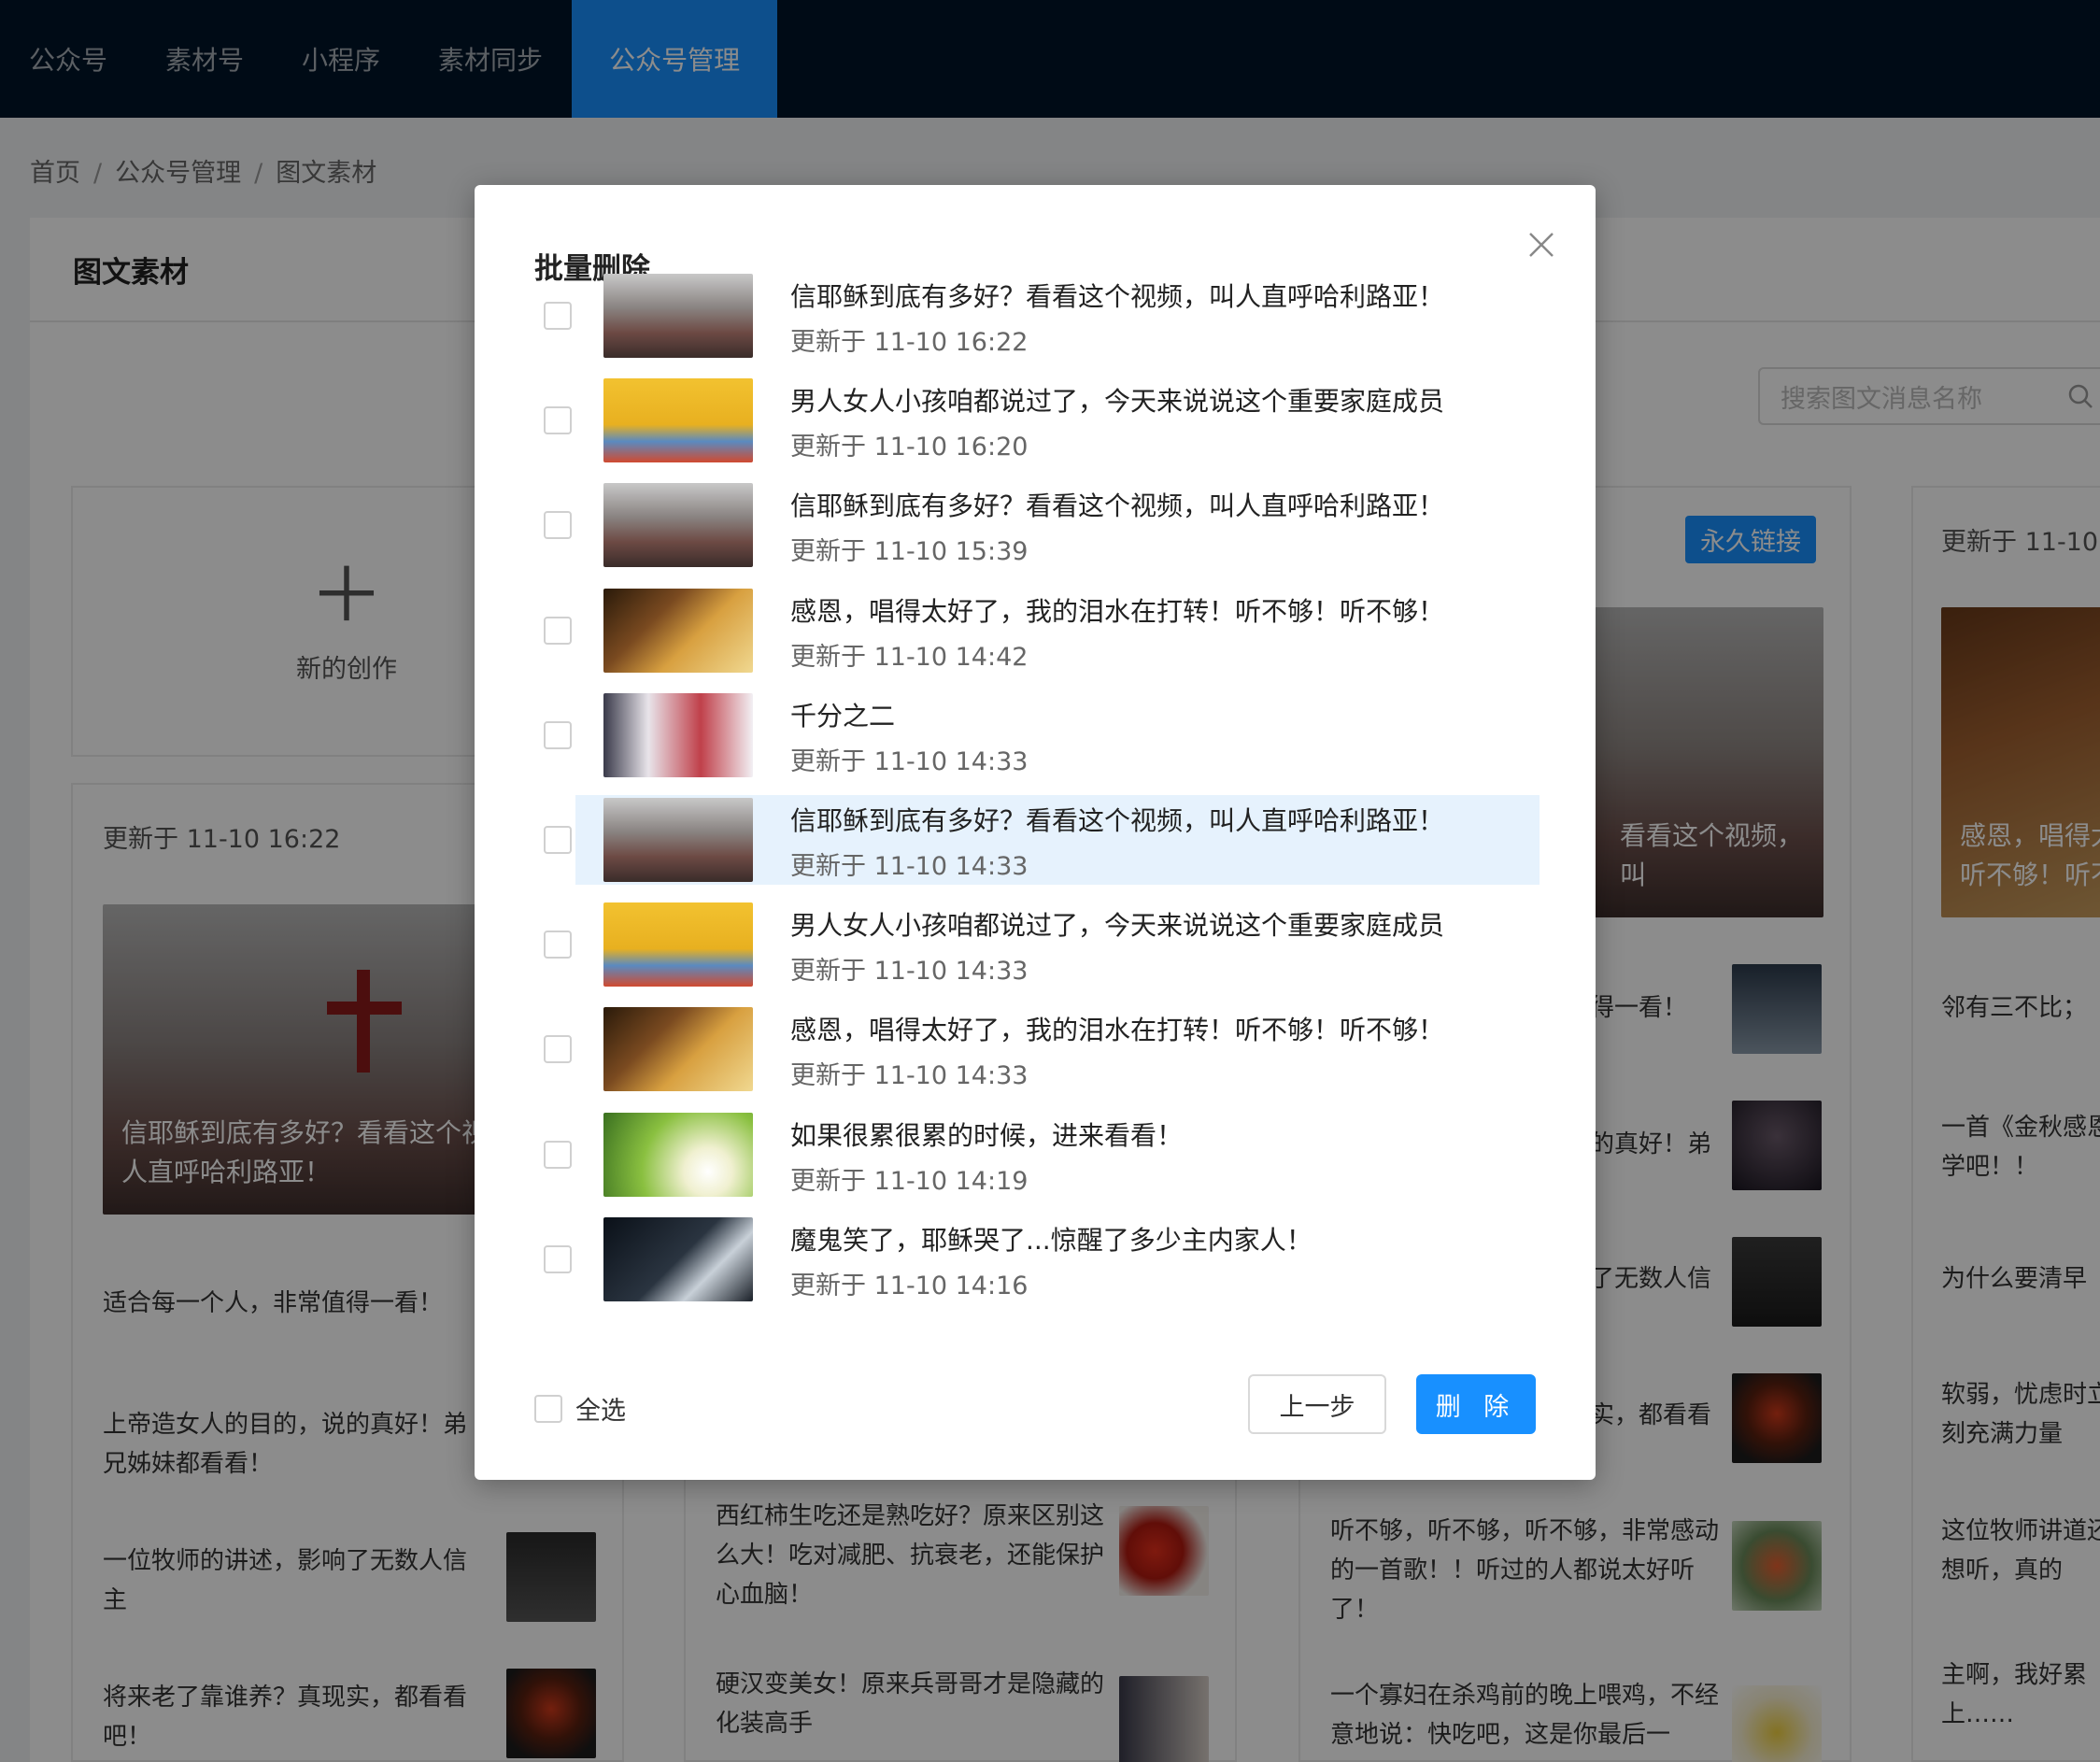 Image resolution: width=2100 pixels, height=1762 pixels. What do you see at coordinates (548, 1408) in the screenshot?
I see `select-all-checkbox` at bounding box center [548, 1408].